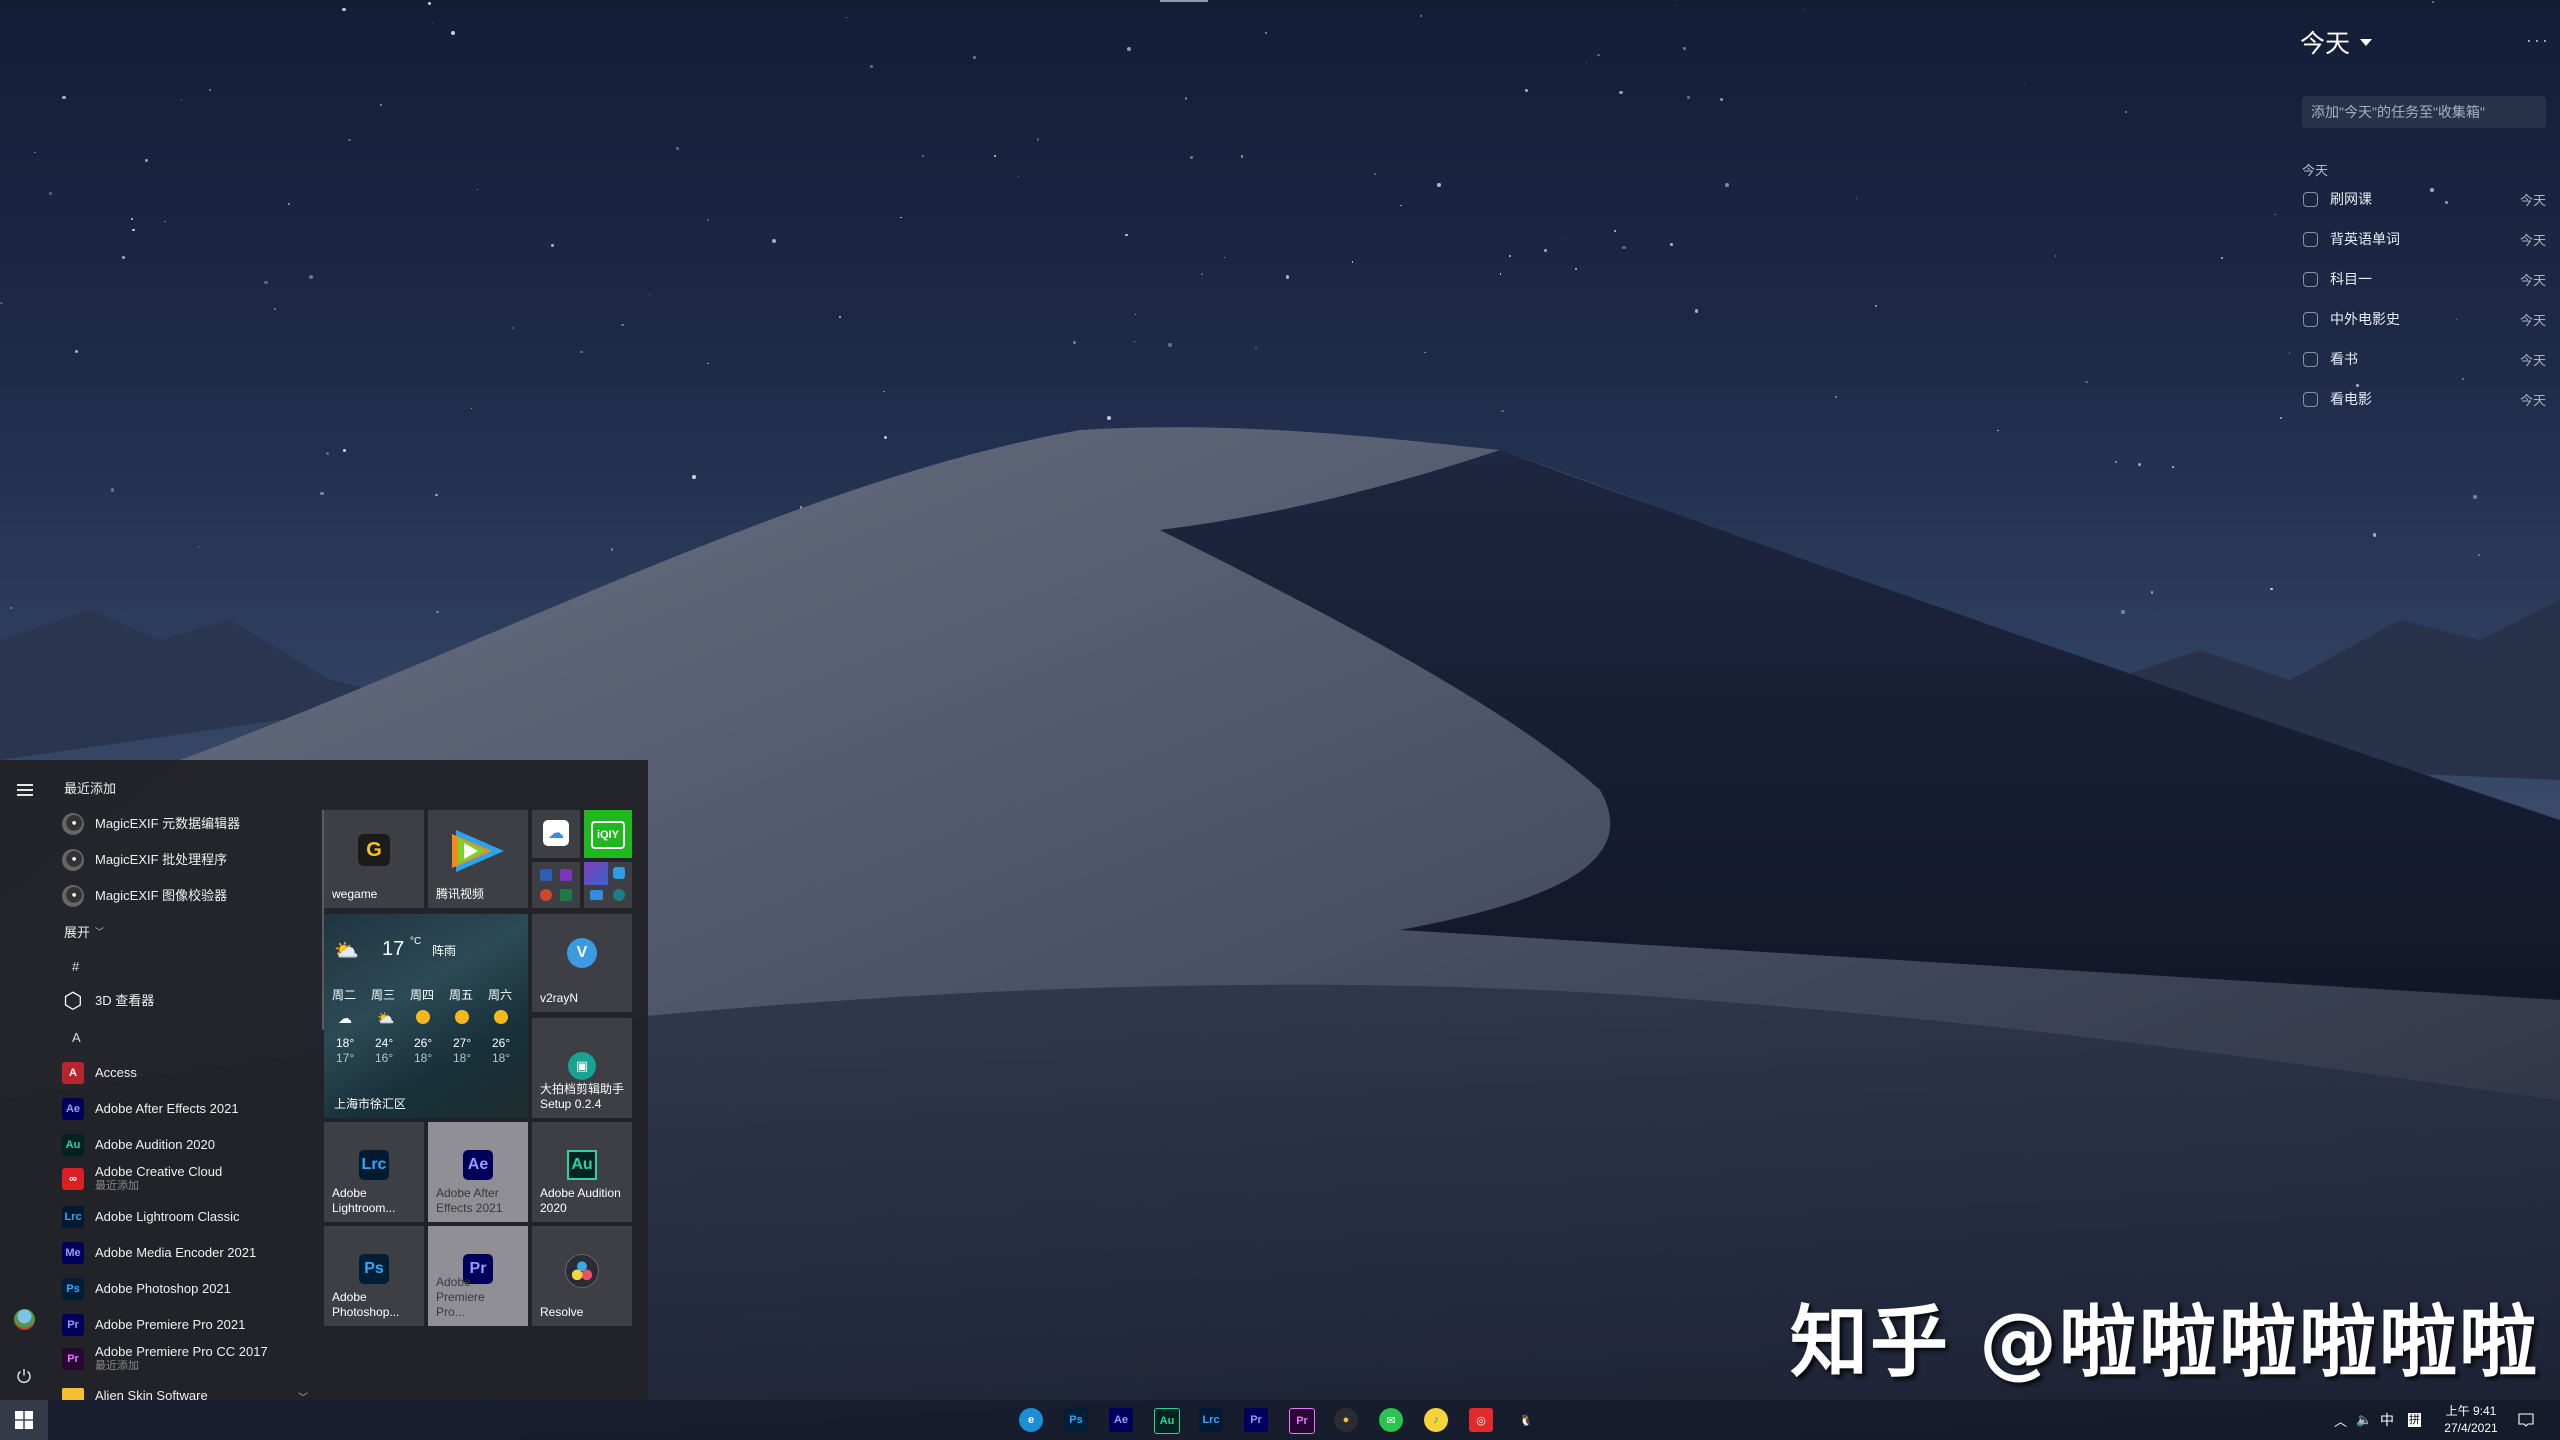  What do you see at coordinates (24, 1376) in the screenshot?
I see `power-icon` at bounding box center [24, 1376].